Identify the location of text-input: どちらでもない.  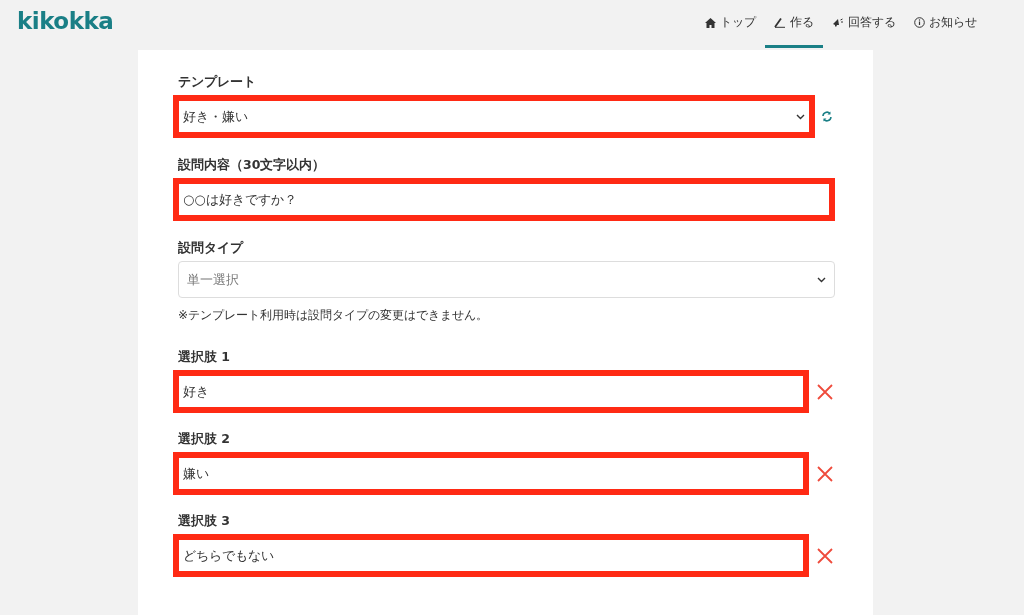
(491, 555).